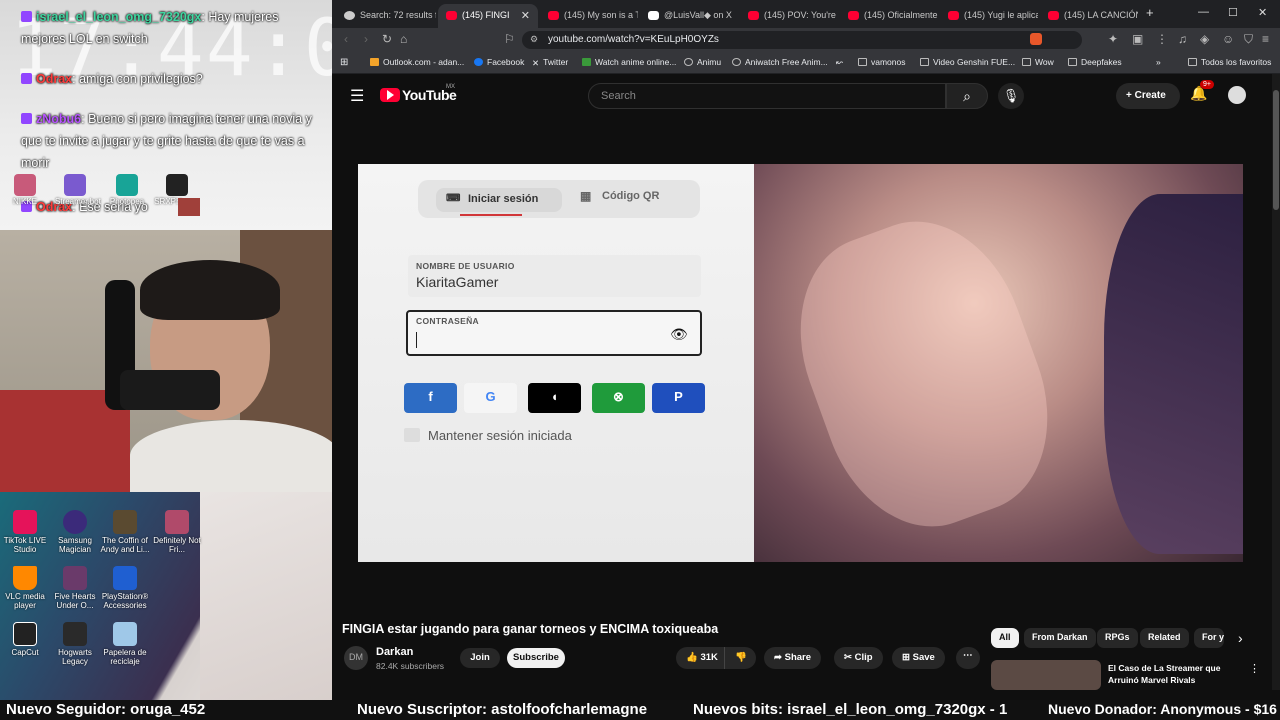 The image size is (1280, 720). Describe the element at coordinates (534, 39) in the screenshot. I see `site-info-icon: ⚙` at that location.